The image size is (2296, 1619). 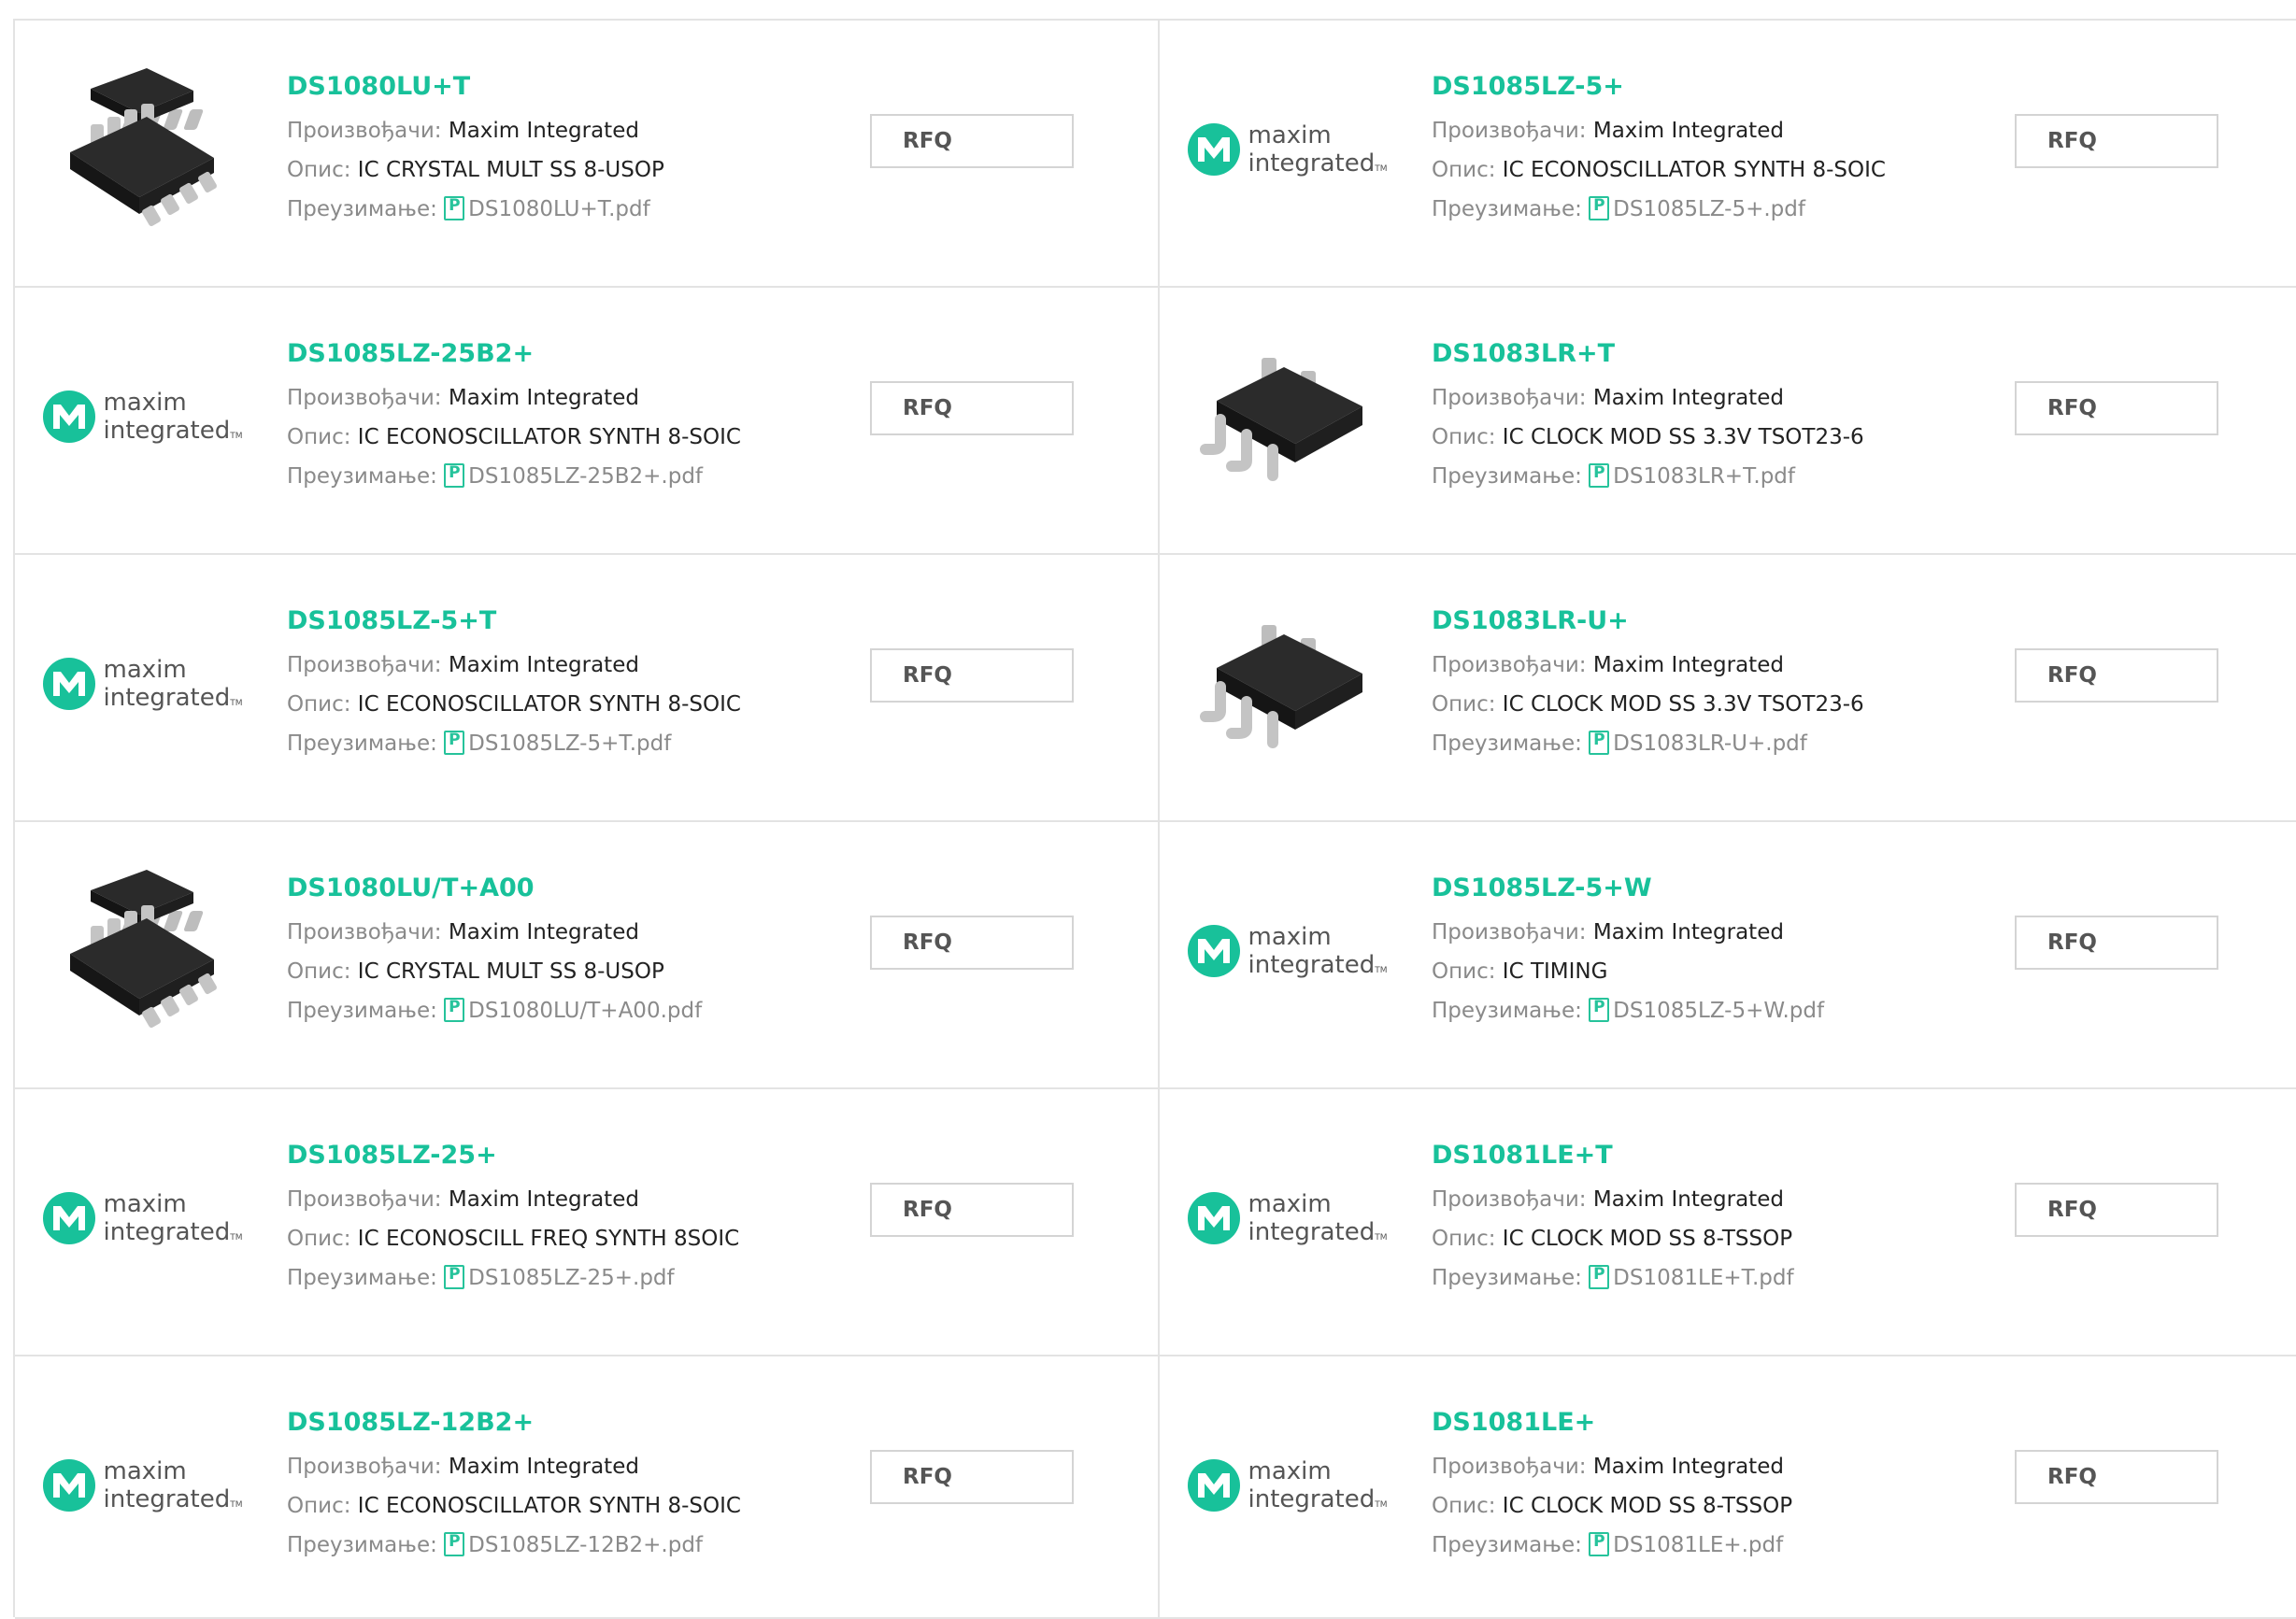 What do you see at coordinates (570, 743) in the screenshot?
I see `datasheet-filename: DS1085LZ-5+T.pdf` at bounding box center [570, 743].